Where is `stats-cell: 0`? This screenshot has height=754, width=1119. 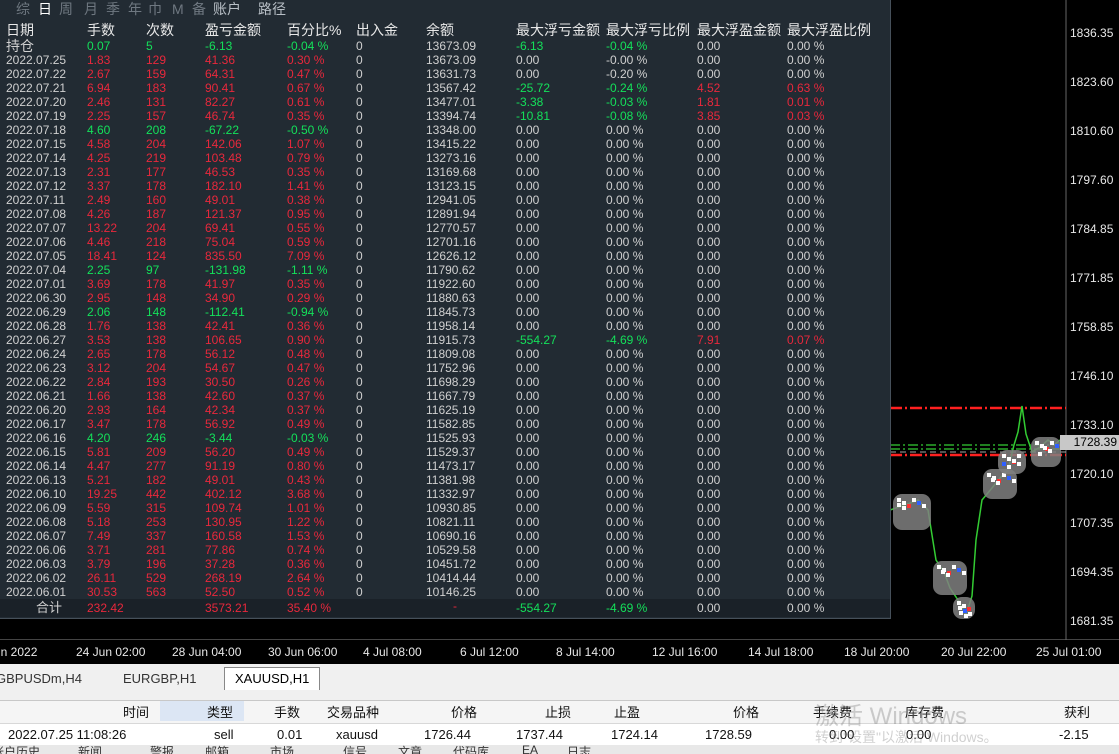
stats-cell: 0 is located at coordinates (359, 326).